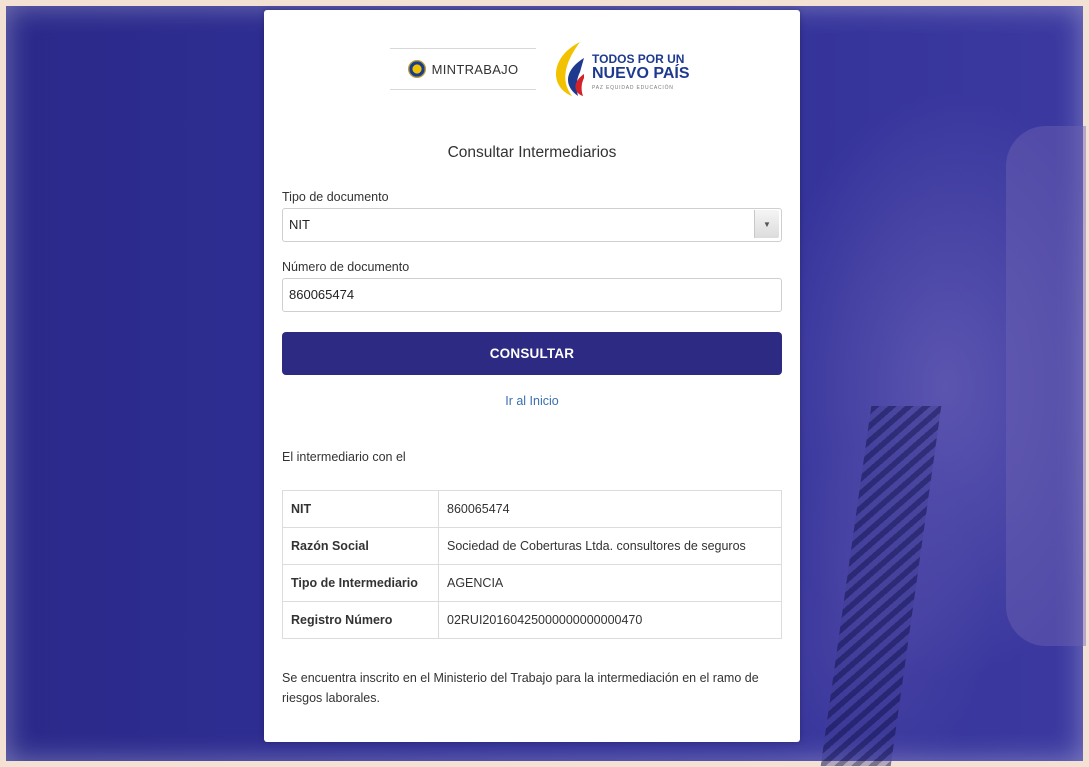 This screenshot has width=1089, height=767. I want to click on result-intro: El intermediario con el, so click(344, 457).